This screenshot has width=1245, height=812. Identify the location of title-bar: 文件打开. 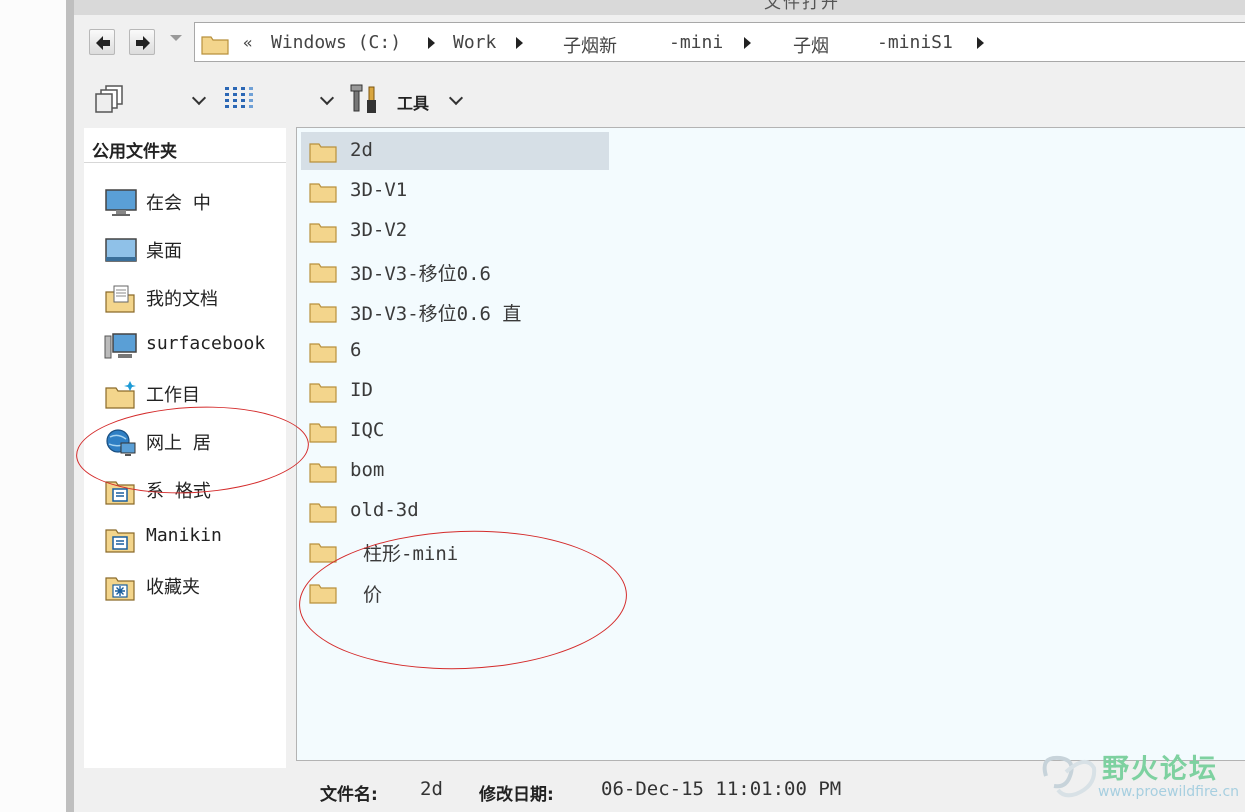
(659, 7).